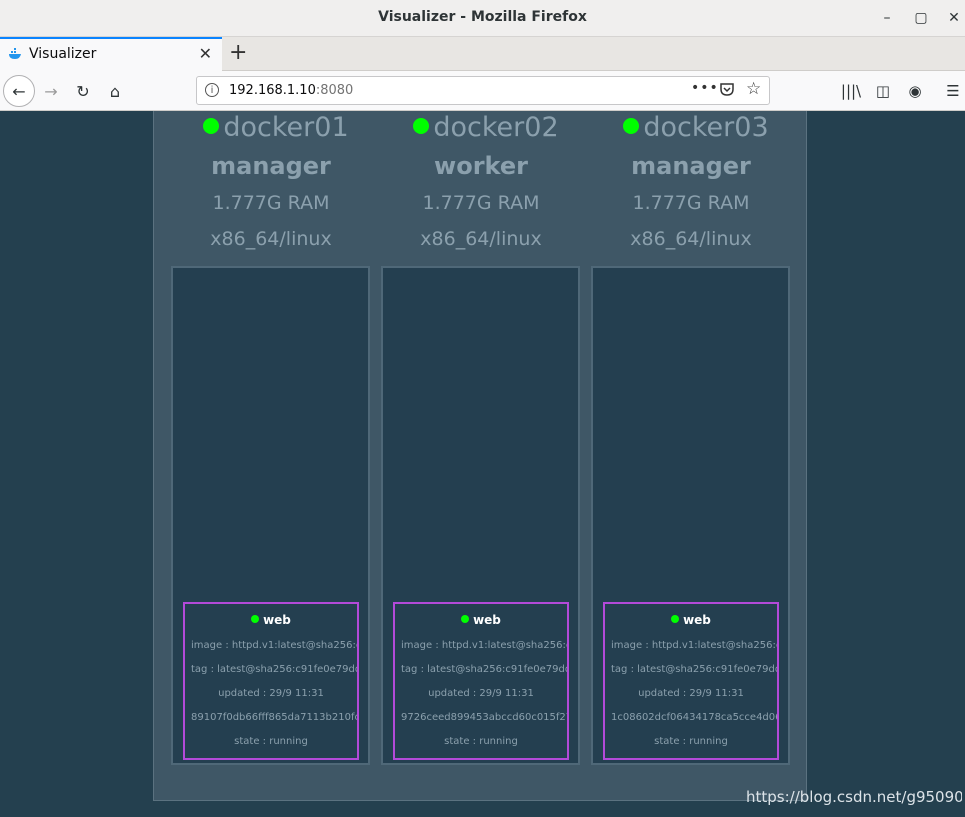 This screenshot has height=817, width=965. Describe the element at coordinates (334, 90) in the screenshot. I see `url-port: :8080` at that location.